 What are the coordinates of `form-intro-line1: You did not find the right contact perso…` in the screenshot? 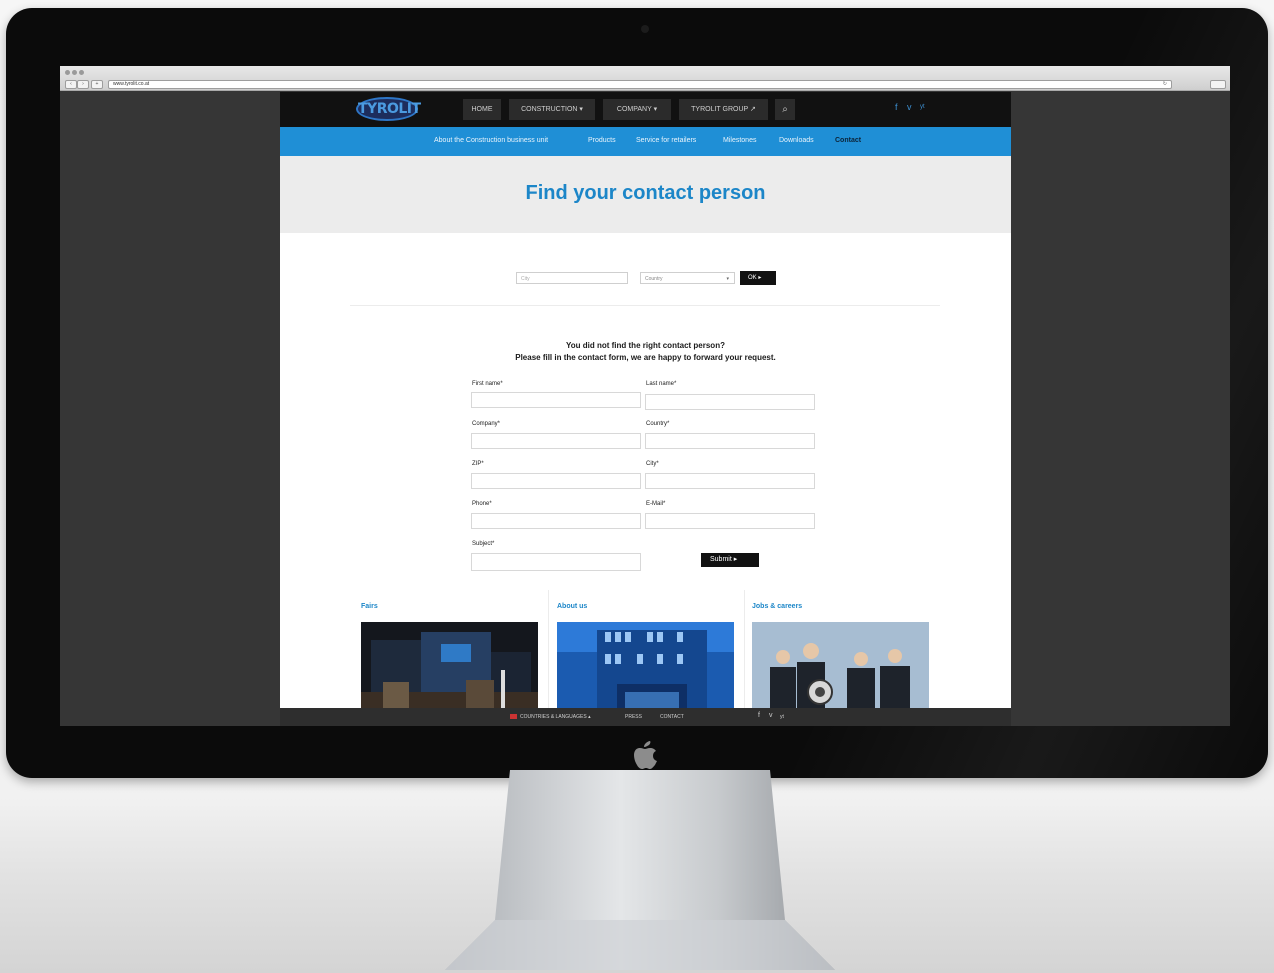 It's located at (645, 345).